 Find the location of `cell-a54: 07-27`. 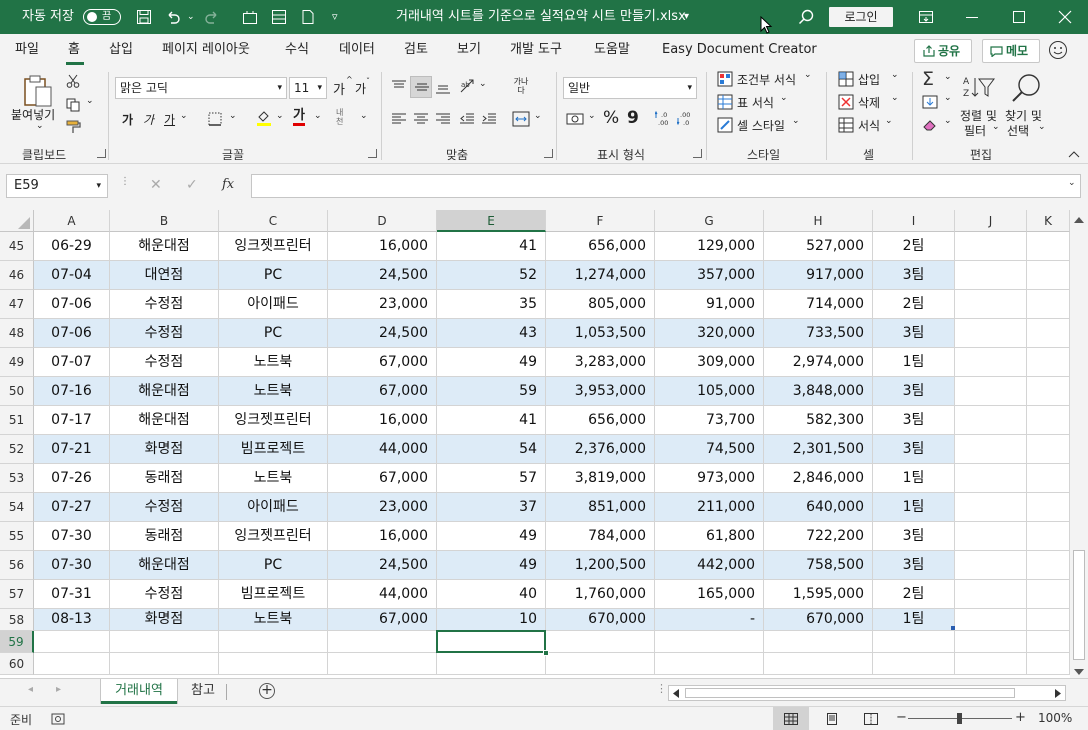

cell-a54: 07-27 is located at coordinates (72, 507).